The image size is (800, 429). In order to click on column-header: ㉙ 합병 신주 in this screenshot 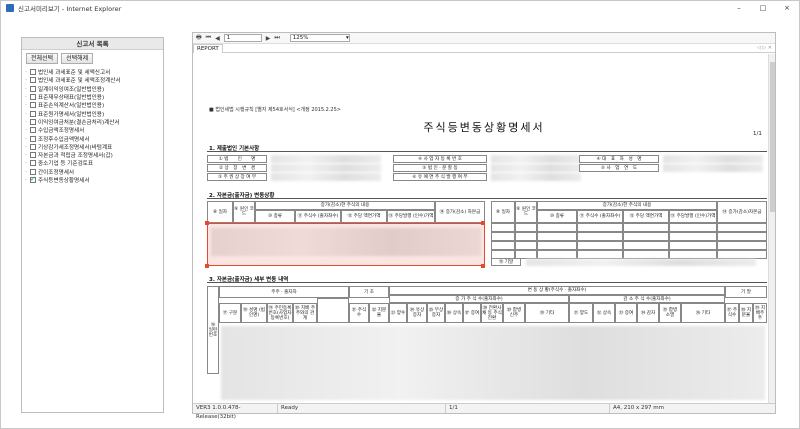, I will do `click(514, 313)`.